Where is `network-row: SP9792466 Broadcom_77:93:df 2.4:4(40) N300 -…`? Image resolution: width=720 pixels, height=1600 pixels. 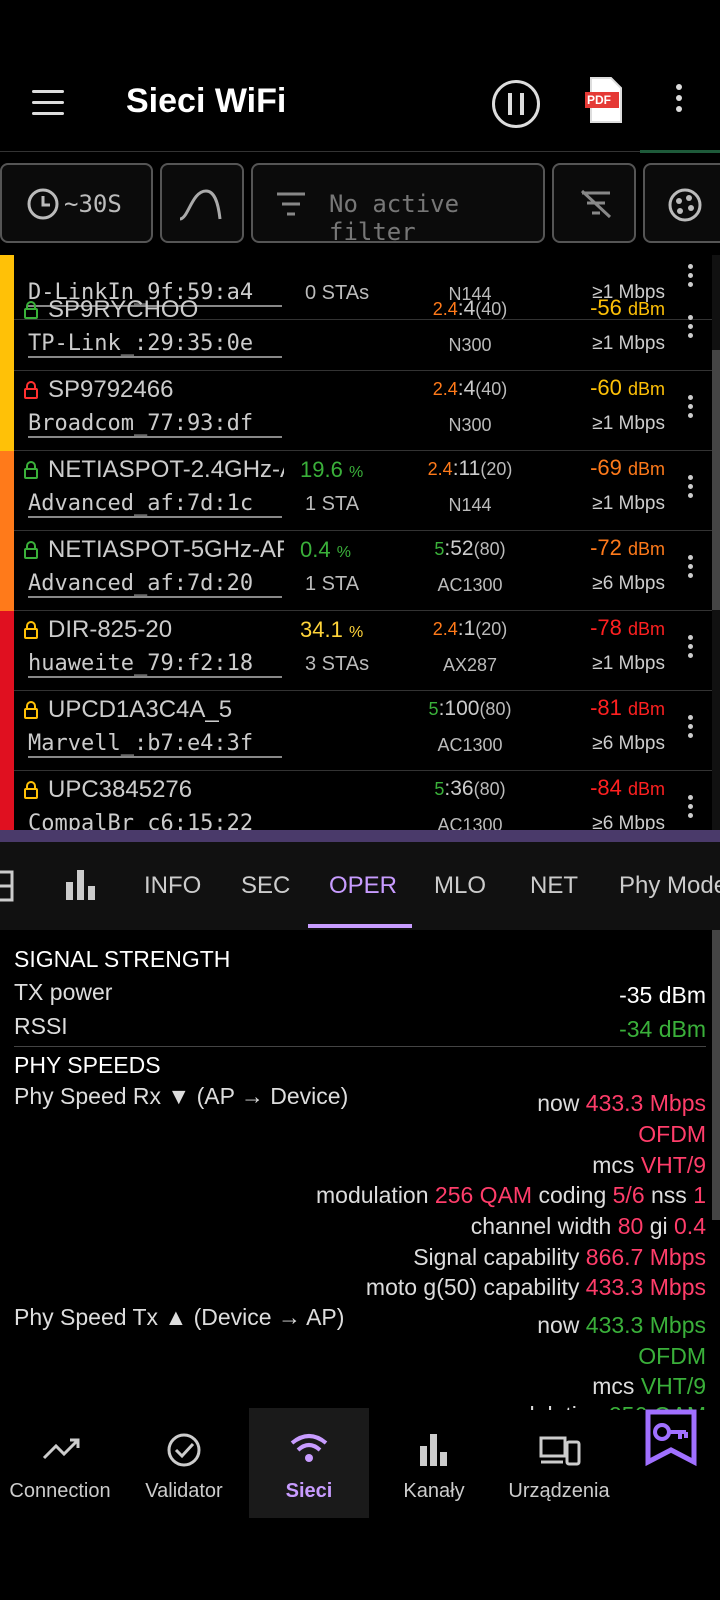
network-row: SP9792466 Broadcom_77:93:df 2.4:4(40) N300 -… is located at coordinates (356, 411).